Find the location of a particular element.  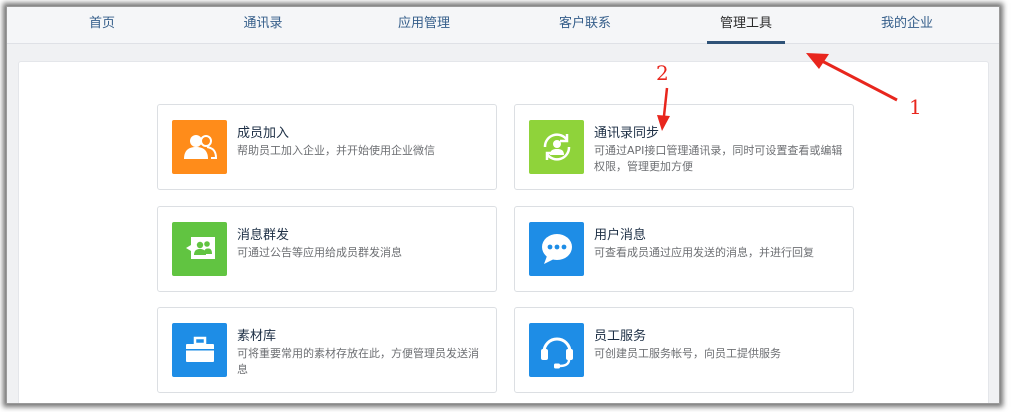

annotation-label-2: 2 is located at coordinates (662, 73).